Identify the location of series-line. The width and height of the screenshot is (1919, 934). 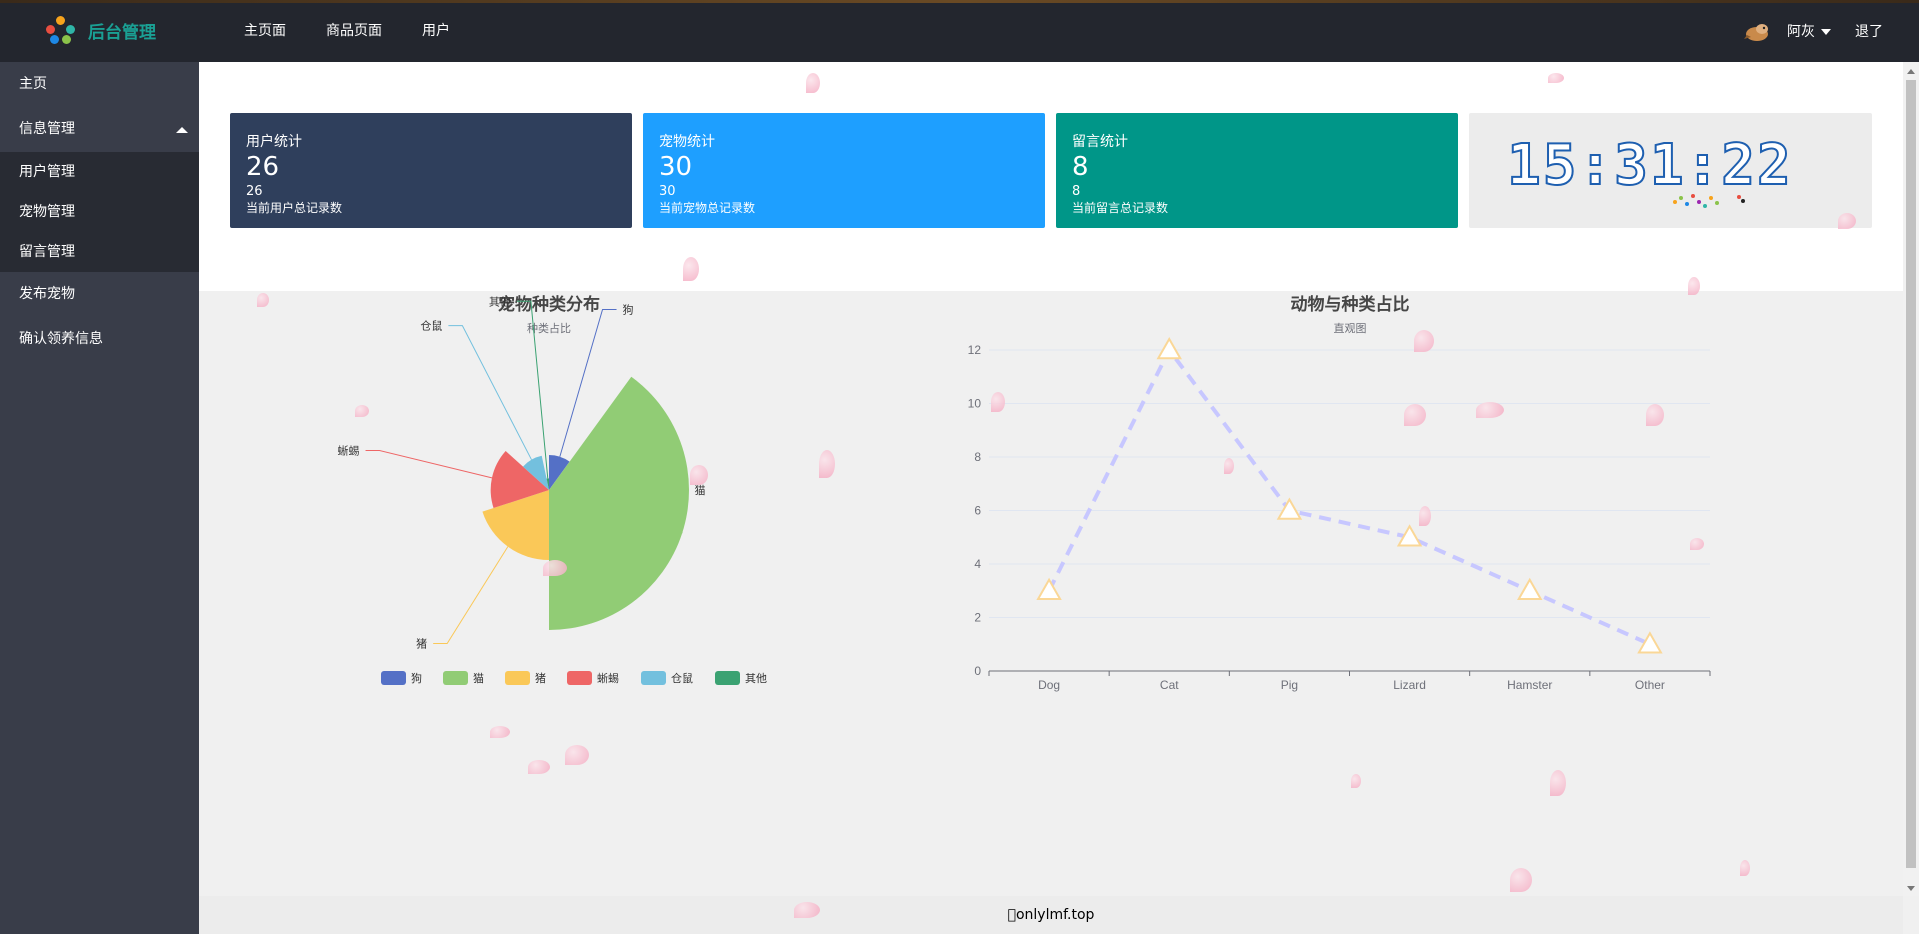
(1349, 496).